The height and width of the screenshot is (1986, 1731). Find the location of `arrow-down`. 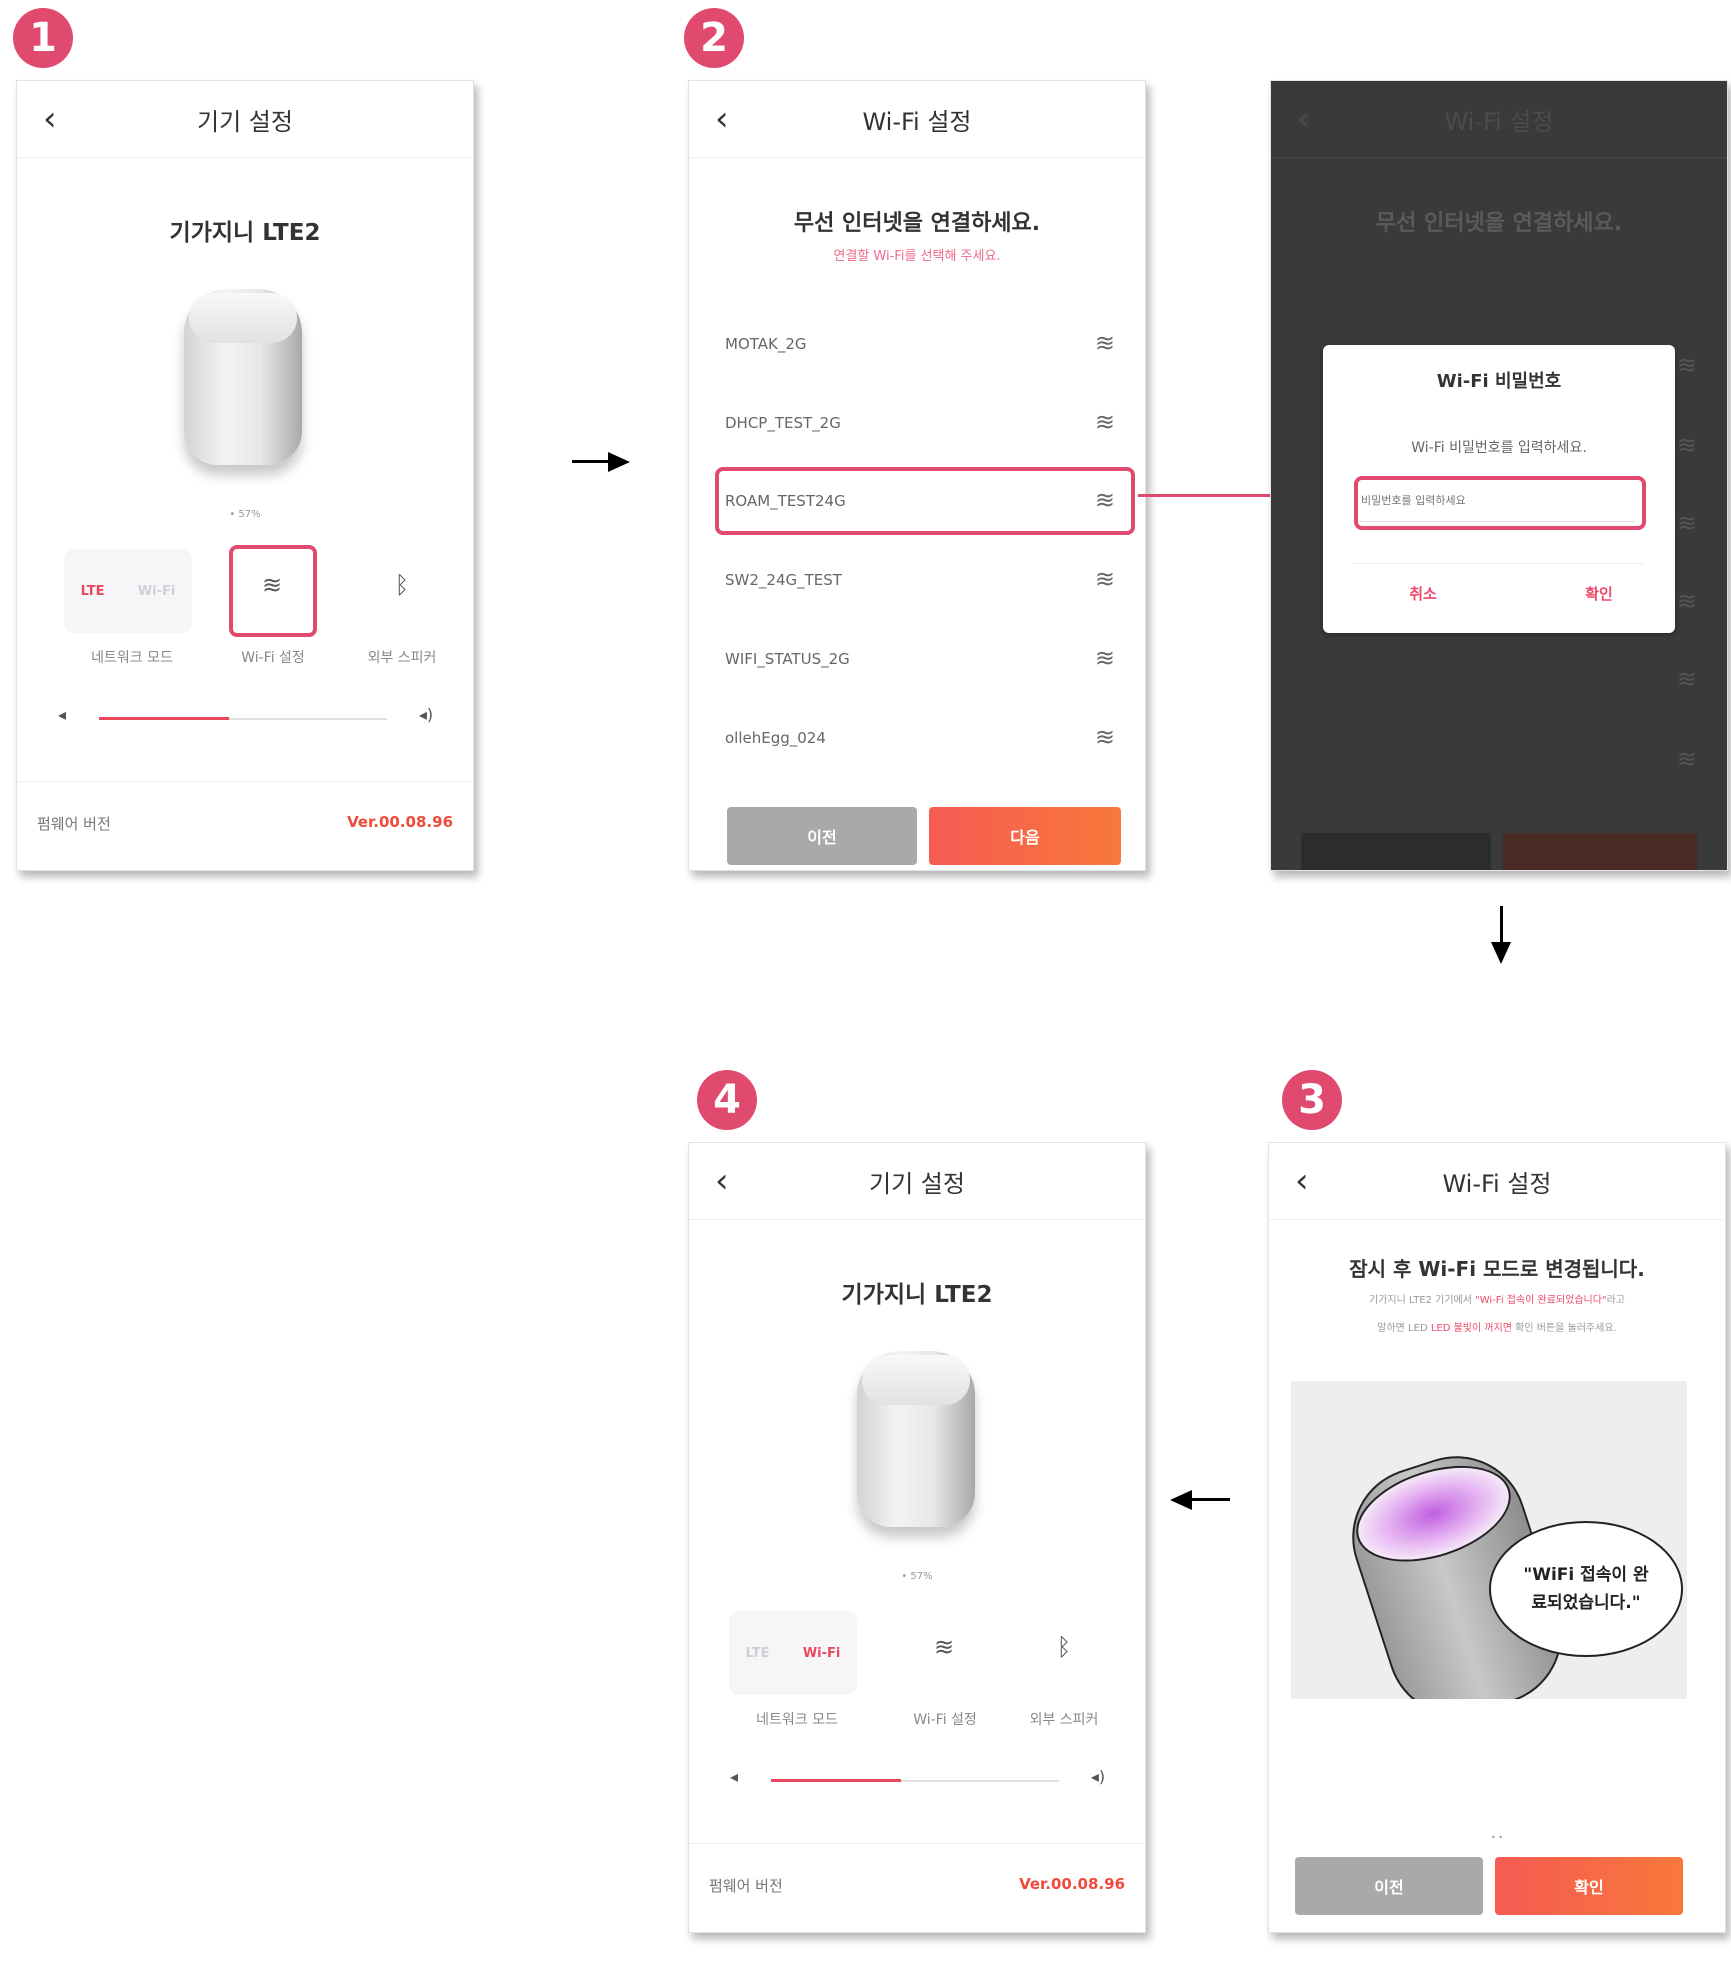

arrow-down is located at coordinates (1501, 925).